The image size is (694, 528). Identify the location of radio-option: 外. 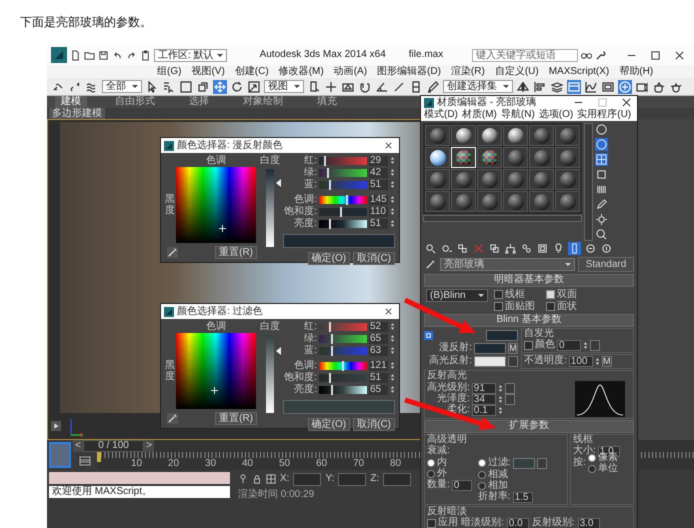
(449, 473).